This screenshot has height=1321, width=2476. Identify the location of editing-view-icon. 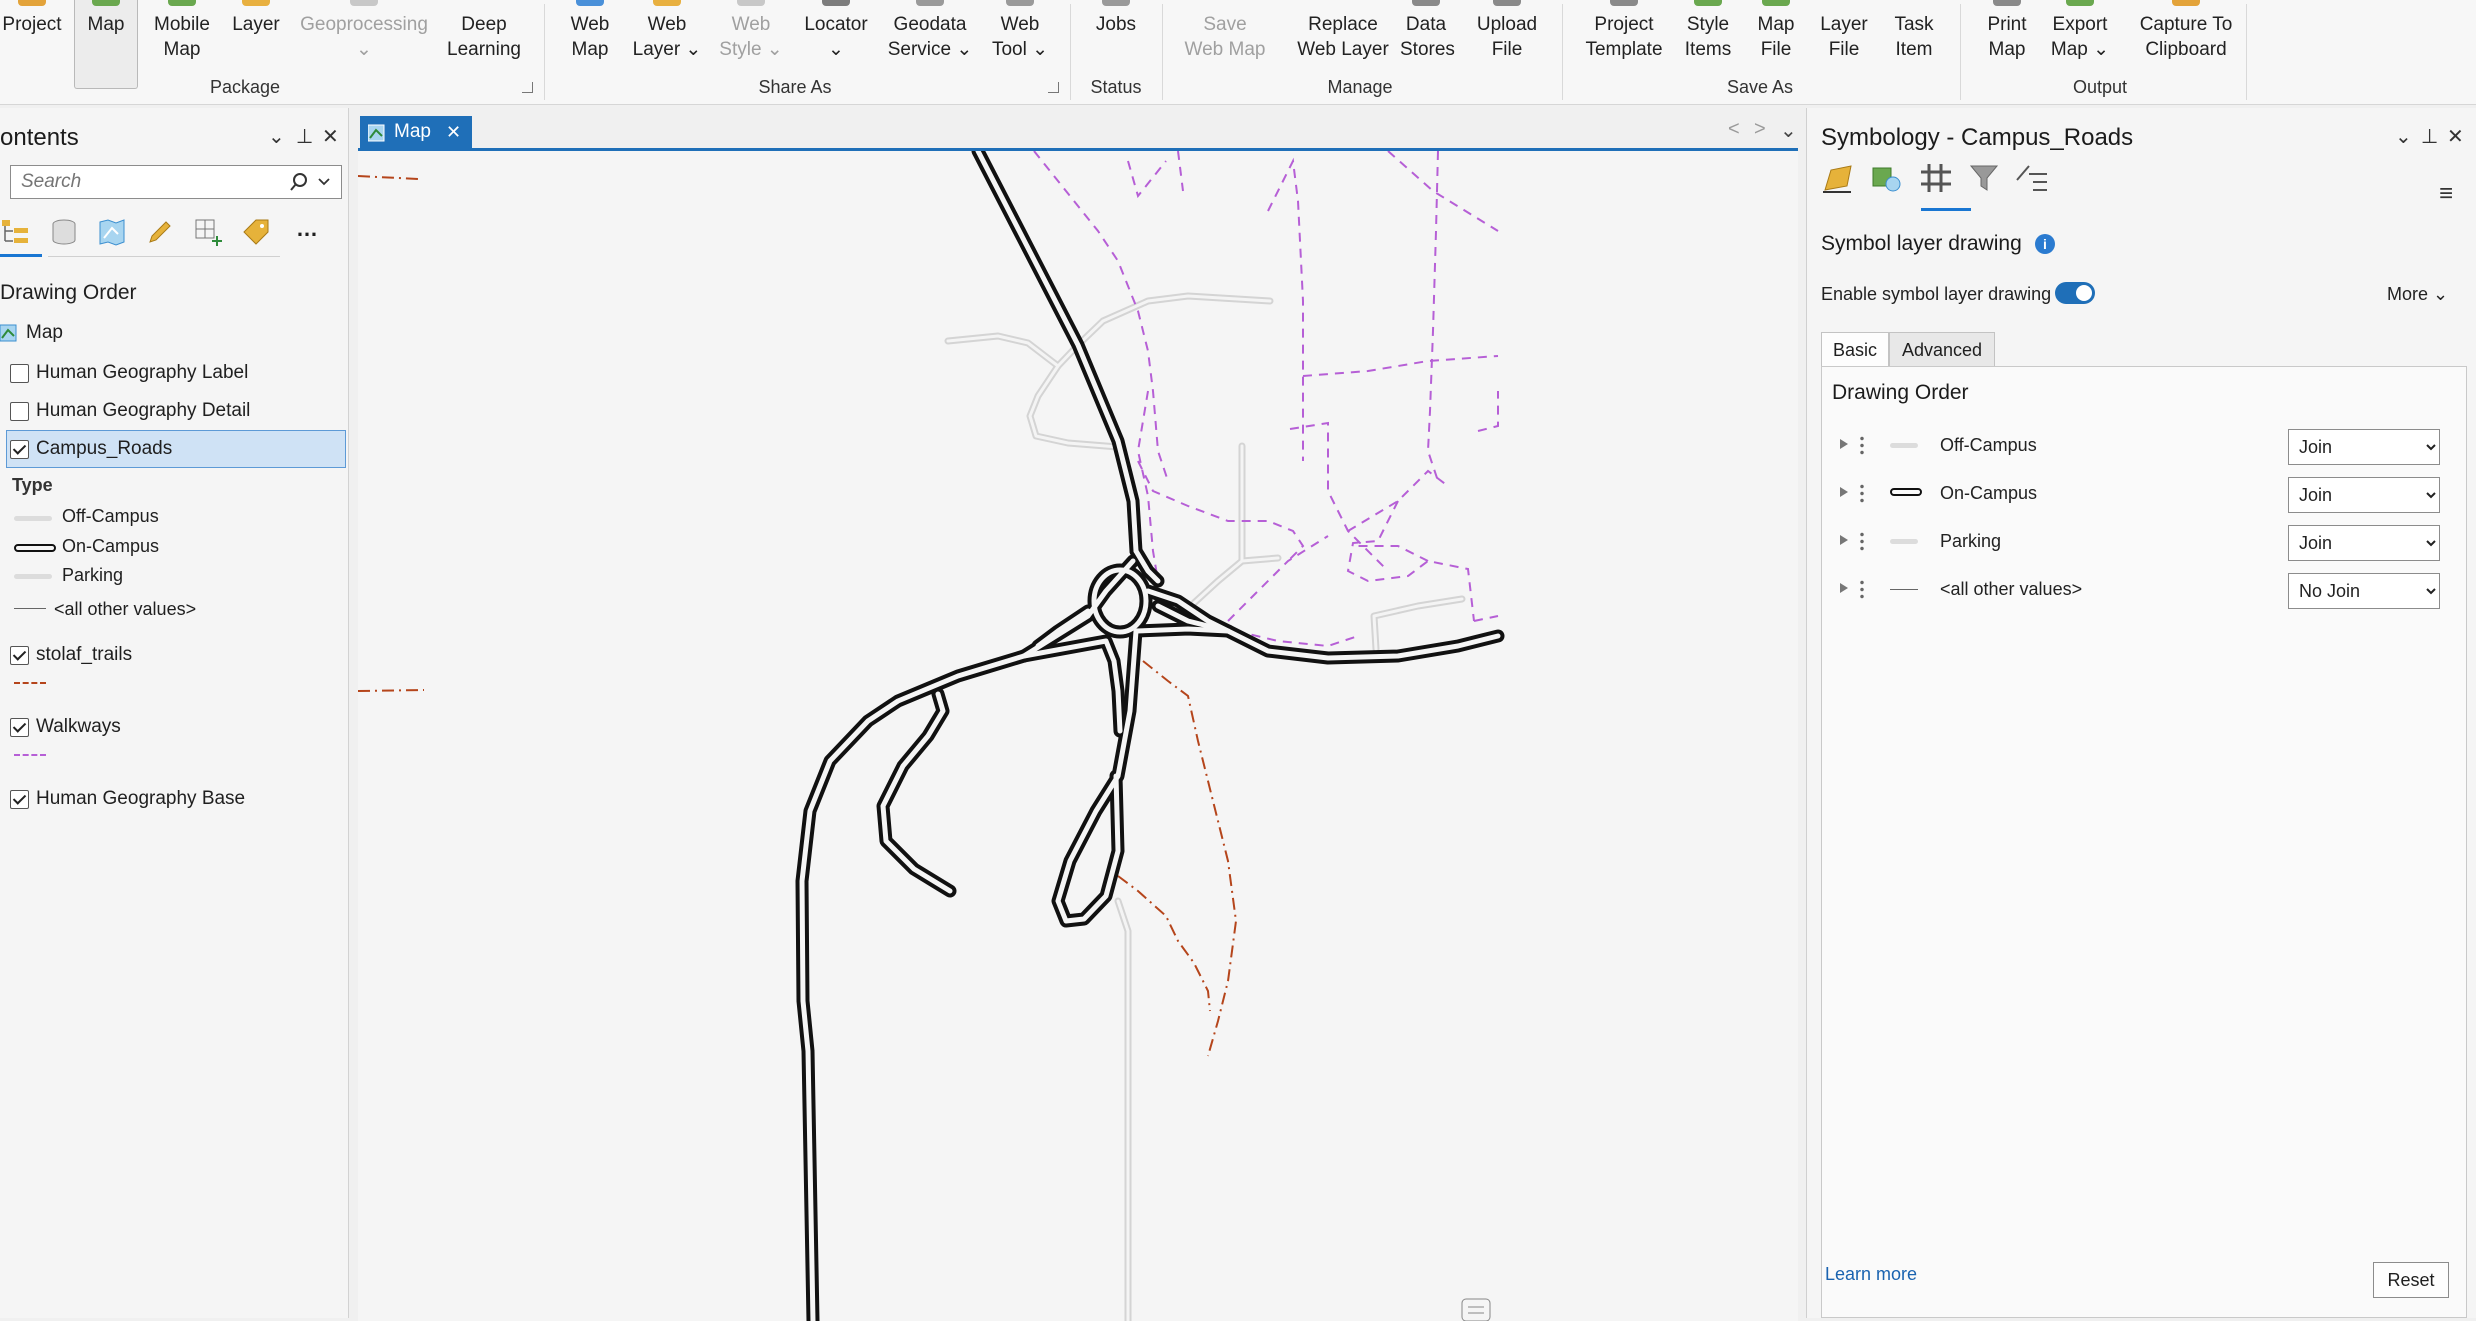
(160, 232).